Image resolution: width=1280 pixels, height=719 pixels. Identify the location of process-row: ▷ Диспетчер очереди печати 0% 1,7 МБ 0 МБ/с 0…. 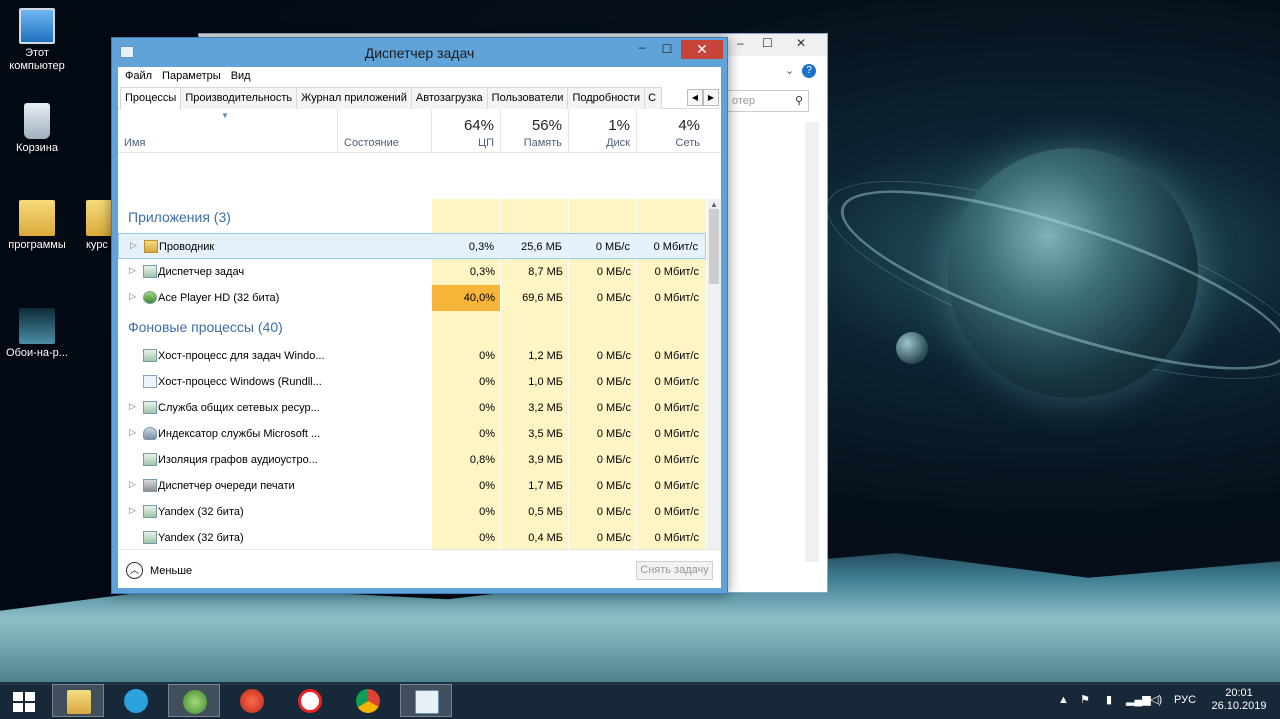
(412, 486).